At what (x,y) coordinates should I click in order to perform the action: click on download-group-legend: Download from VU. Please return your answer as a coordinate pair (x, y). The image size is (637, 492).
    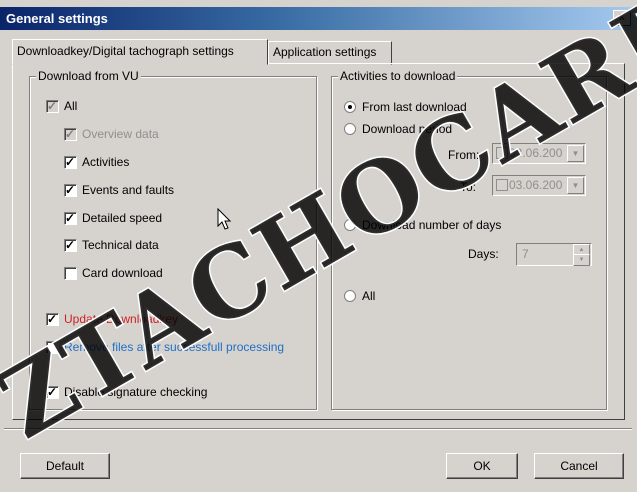
    Looking at the image, I should click on (88, 76).